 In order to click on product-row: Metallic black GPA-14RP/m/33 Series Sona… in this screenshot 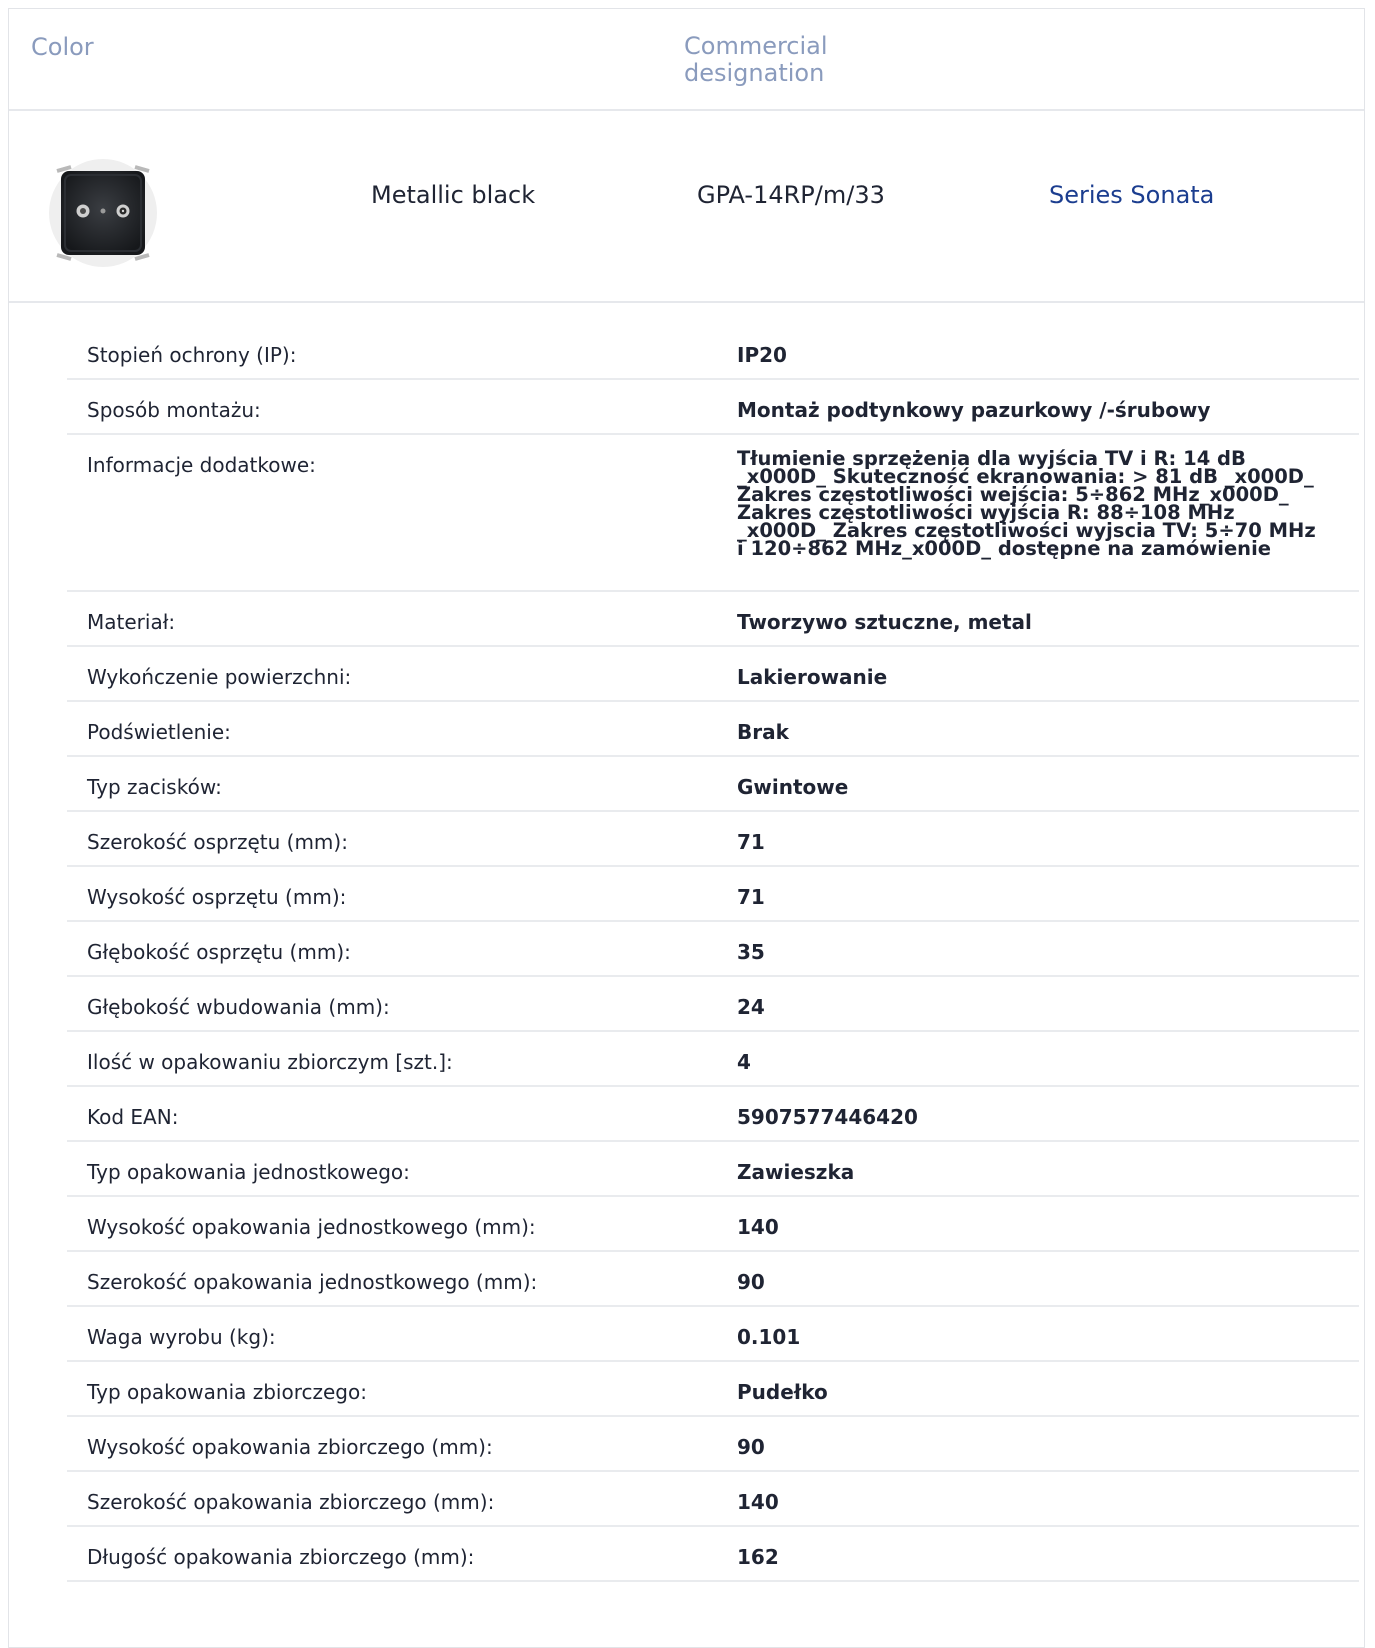, I will do `click(686, 207)`.